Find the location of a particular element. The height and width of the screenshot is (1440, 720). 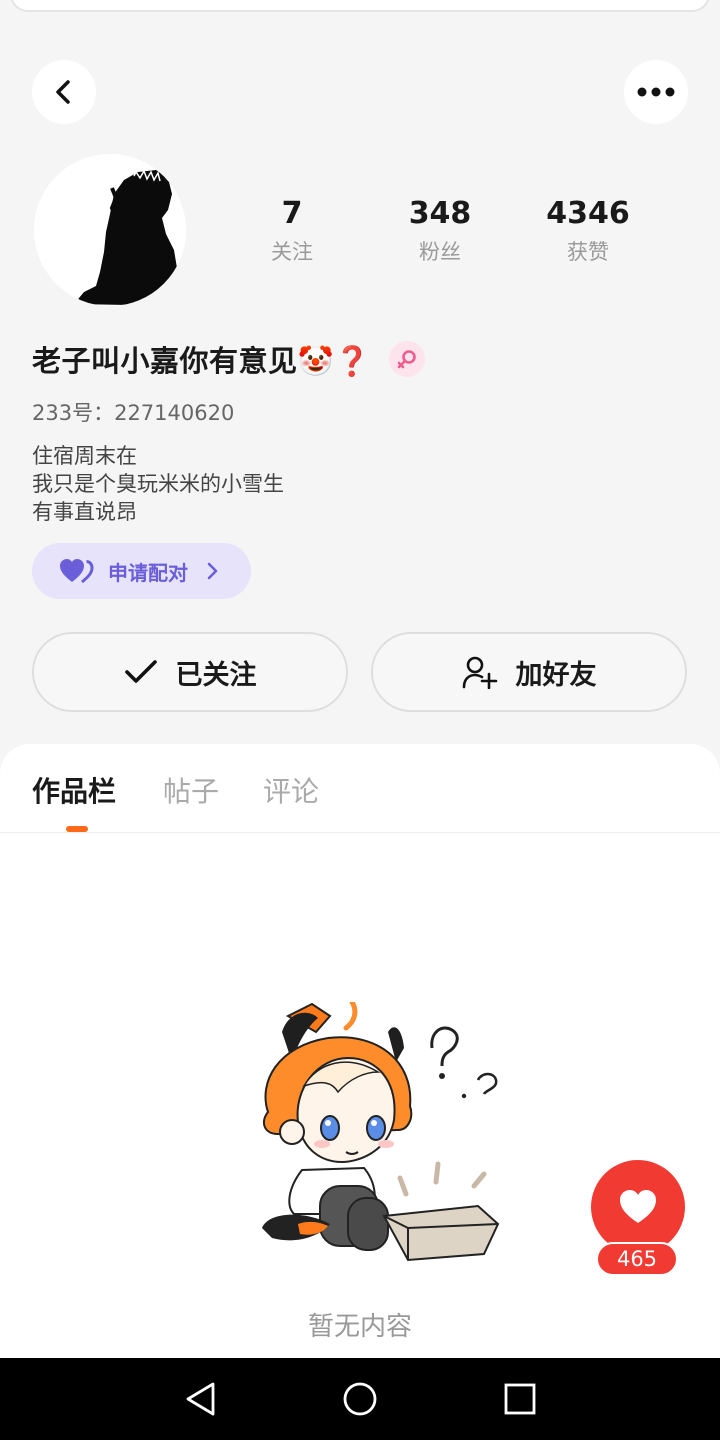

more-dots-icon is located at coordinates (656, 92).